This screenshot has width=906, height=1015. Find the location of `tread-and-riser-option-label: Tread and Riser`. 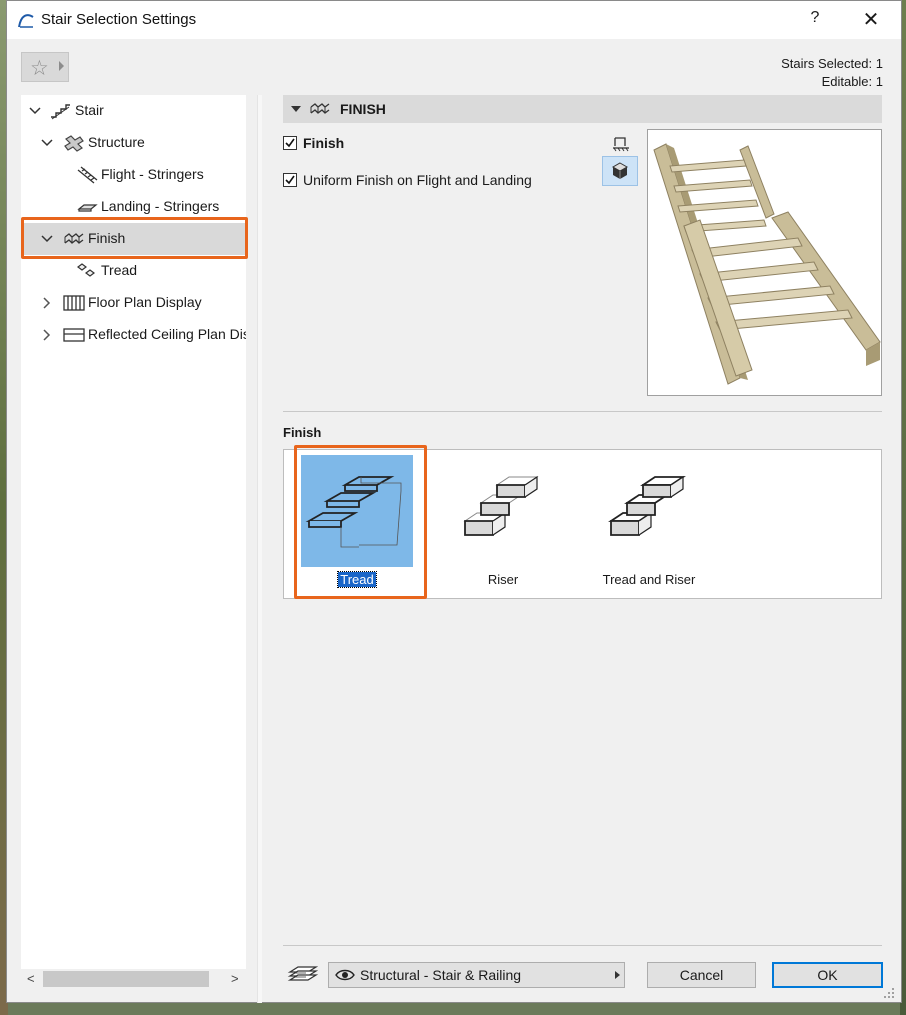

tread-and-riser-option-label: Tread and Riser is located at coordinates (649, 579).